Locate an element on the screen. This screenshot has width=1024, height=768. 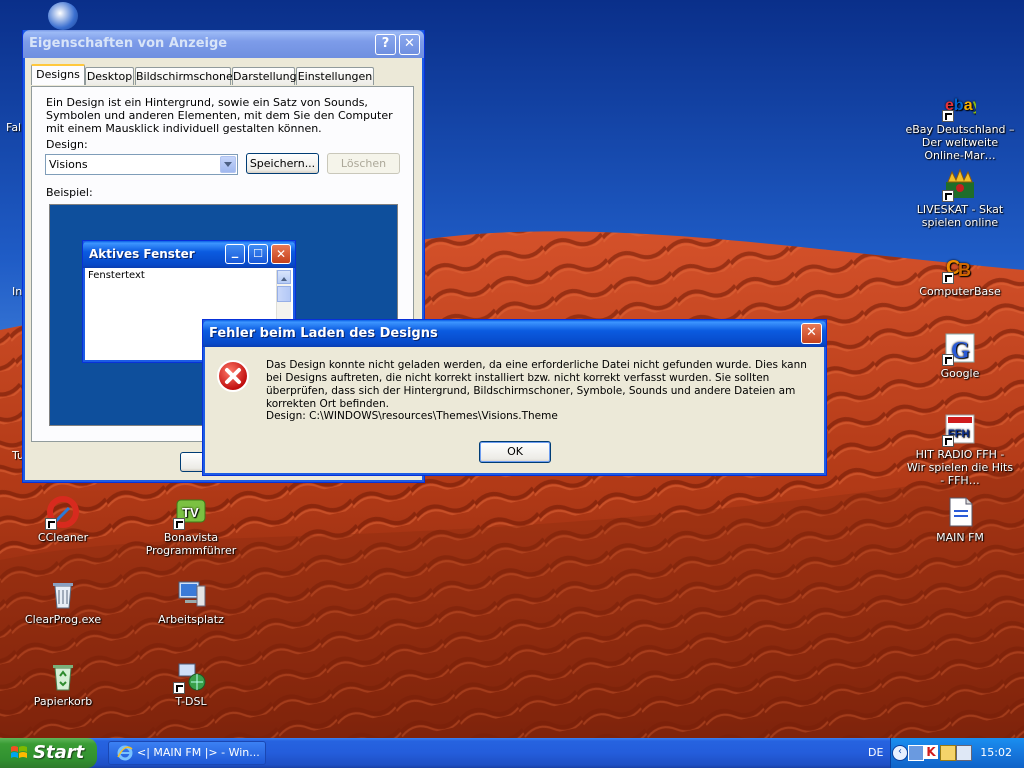
desktop-icon-bonavista: TV Bonavista Programmführer is located at coordinates (191, 526).